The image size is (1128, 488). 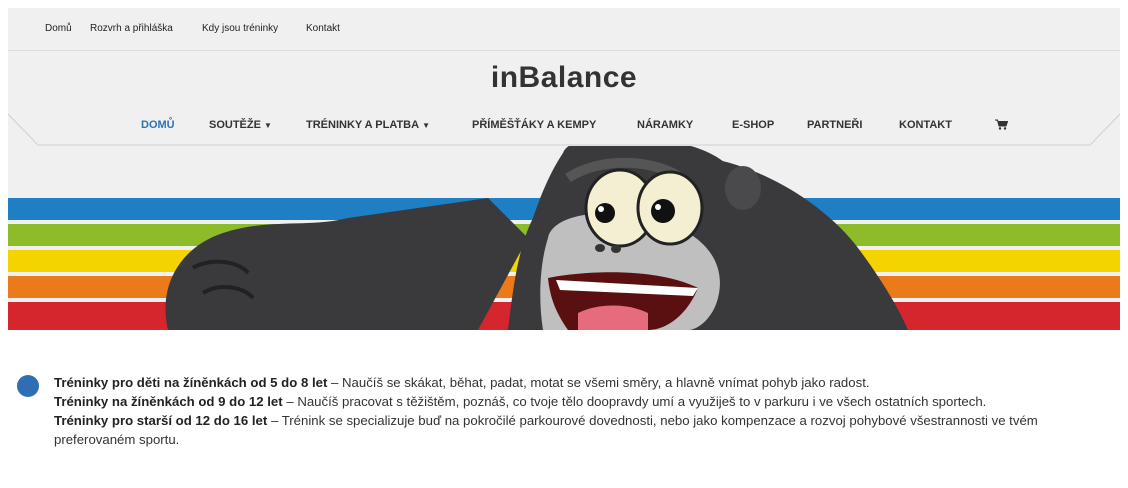 I want to click on nav-item-label: PŘÍMĚŠŤÁKY A KEMPY, so click(x=534, y=125).